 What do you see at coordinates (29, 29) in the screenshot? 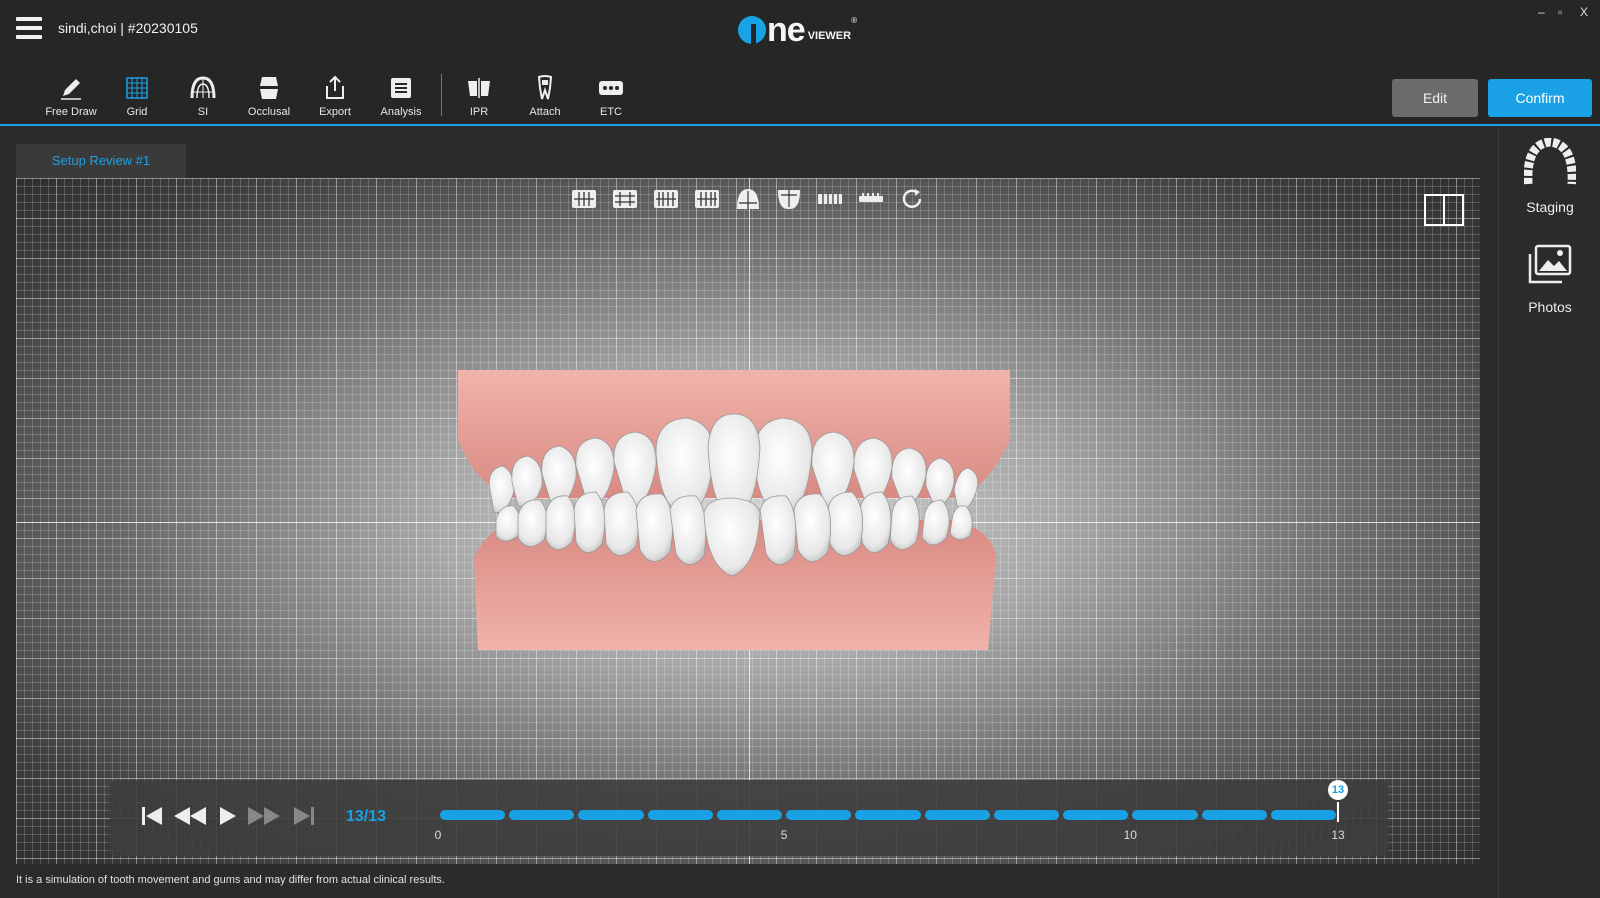
I see `menu-icon` at bounding box center [29, 29].